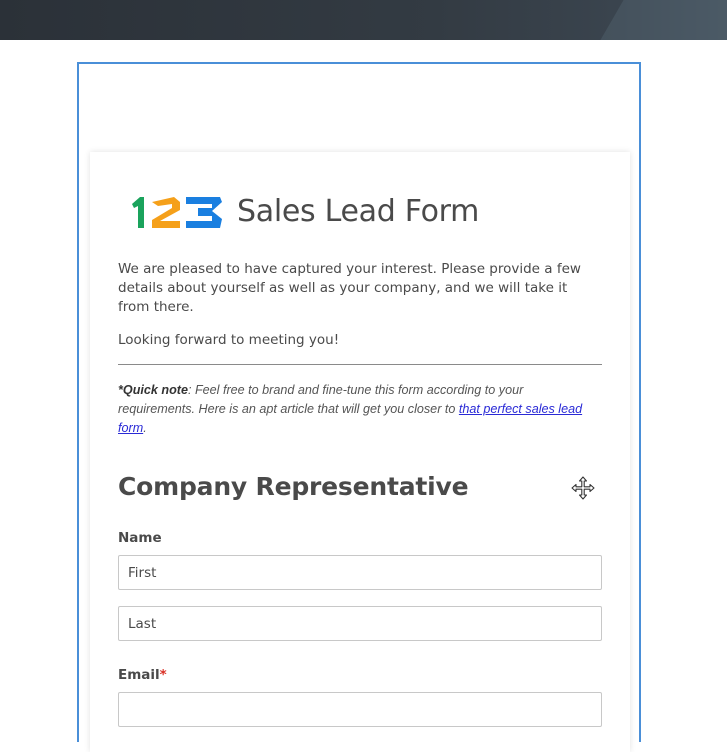 This screenshot has width=727, height=752. What do you see at coordinates (293, 486) in the screenshot?
I see `section-heading: Company Representative` at bounding box center [293, 486].